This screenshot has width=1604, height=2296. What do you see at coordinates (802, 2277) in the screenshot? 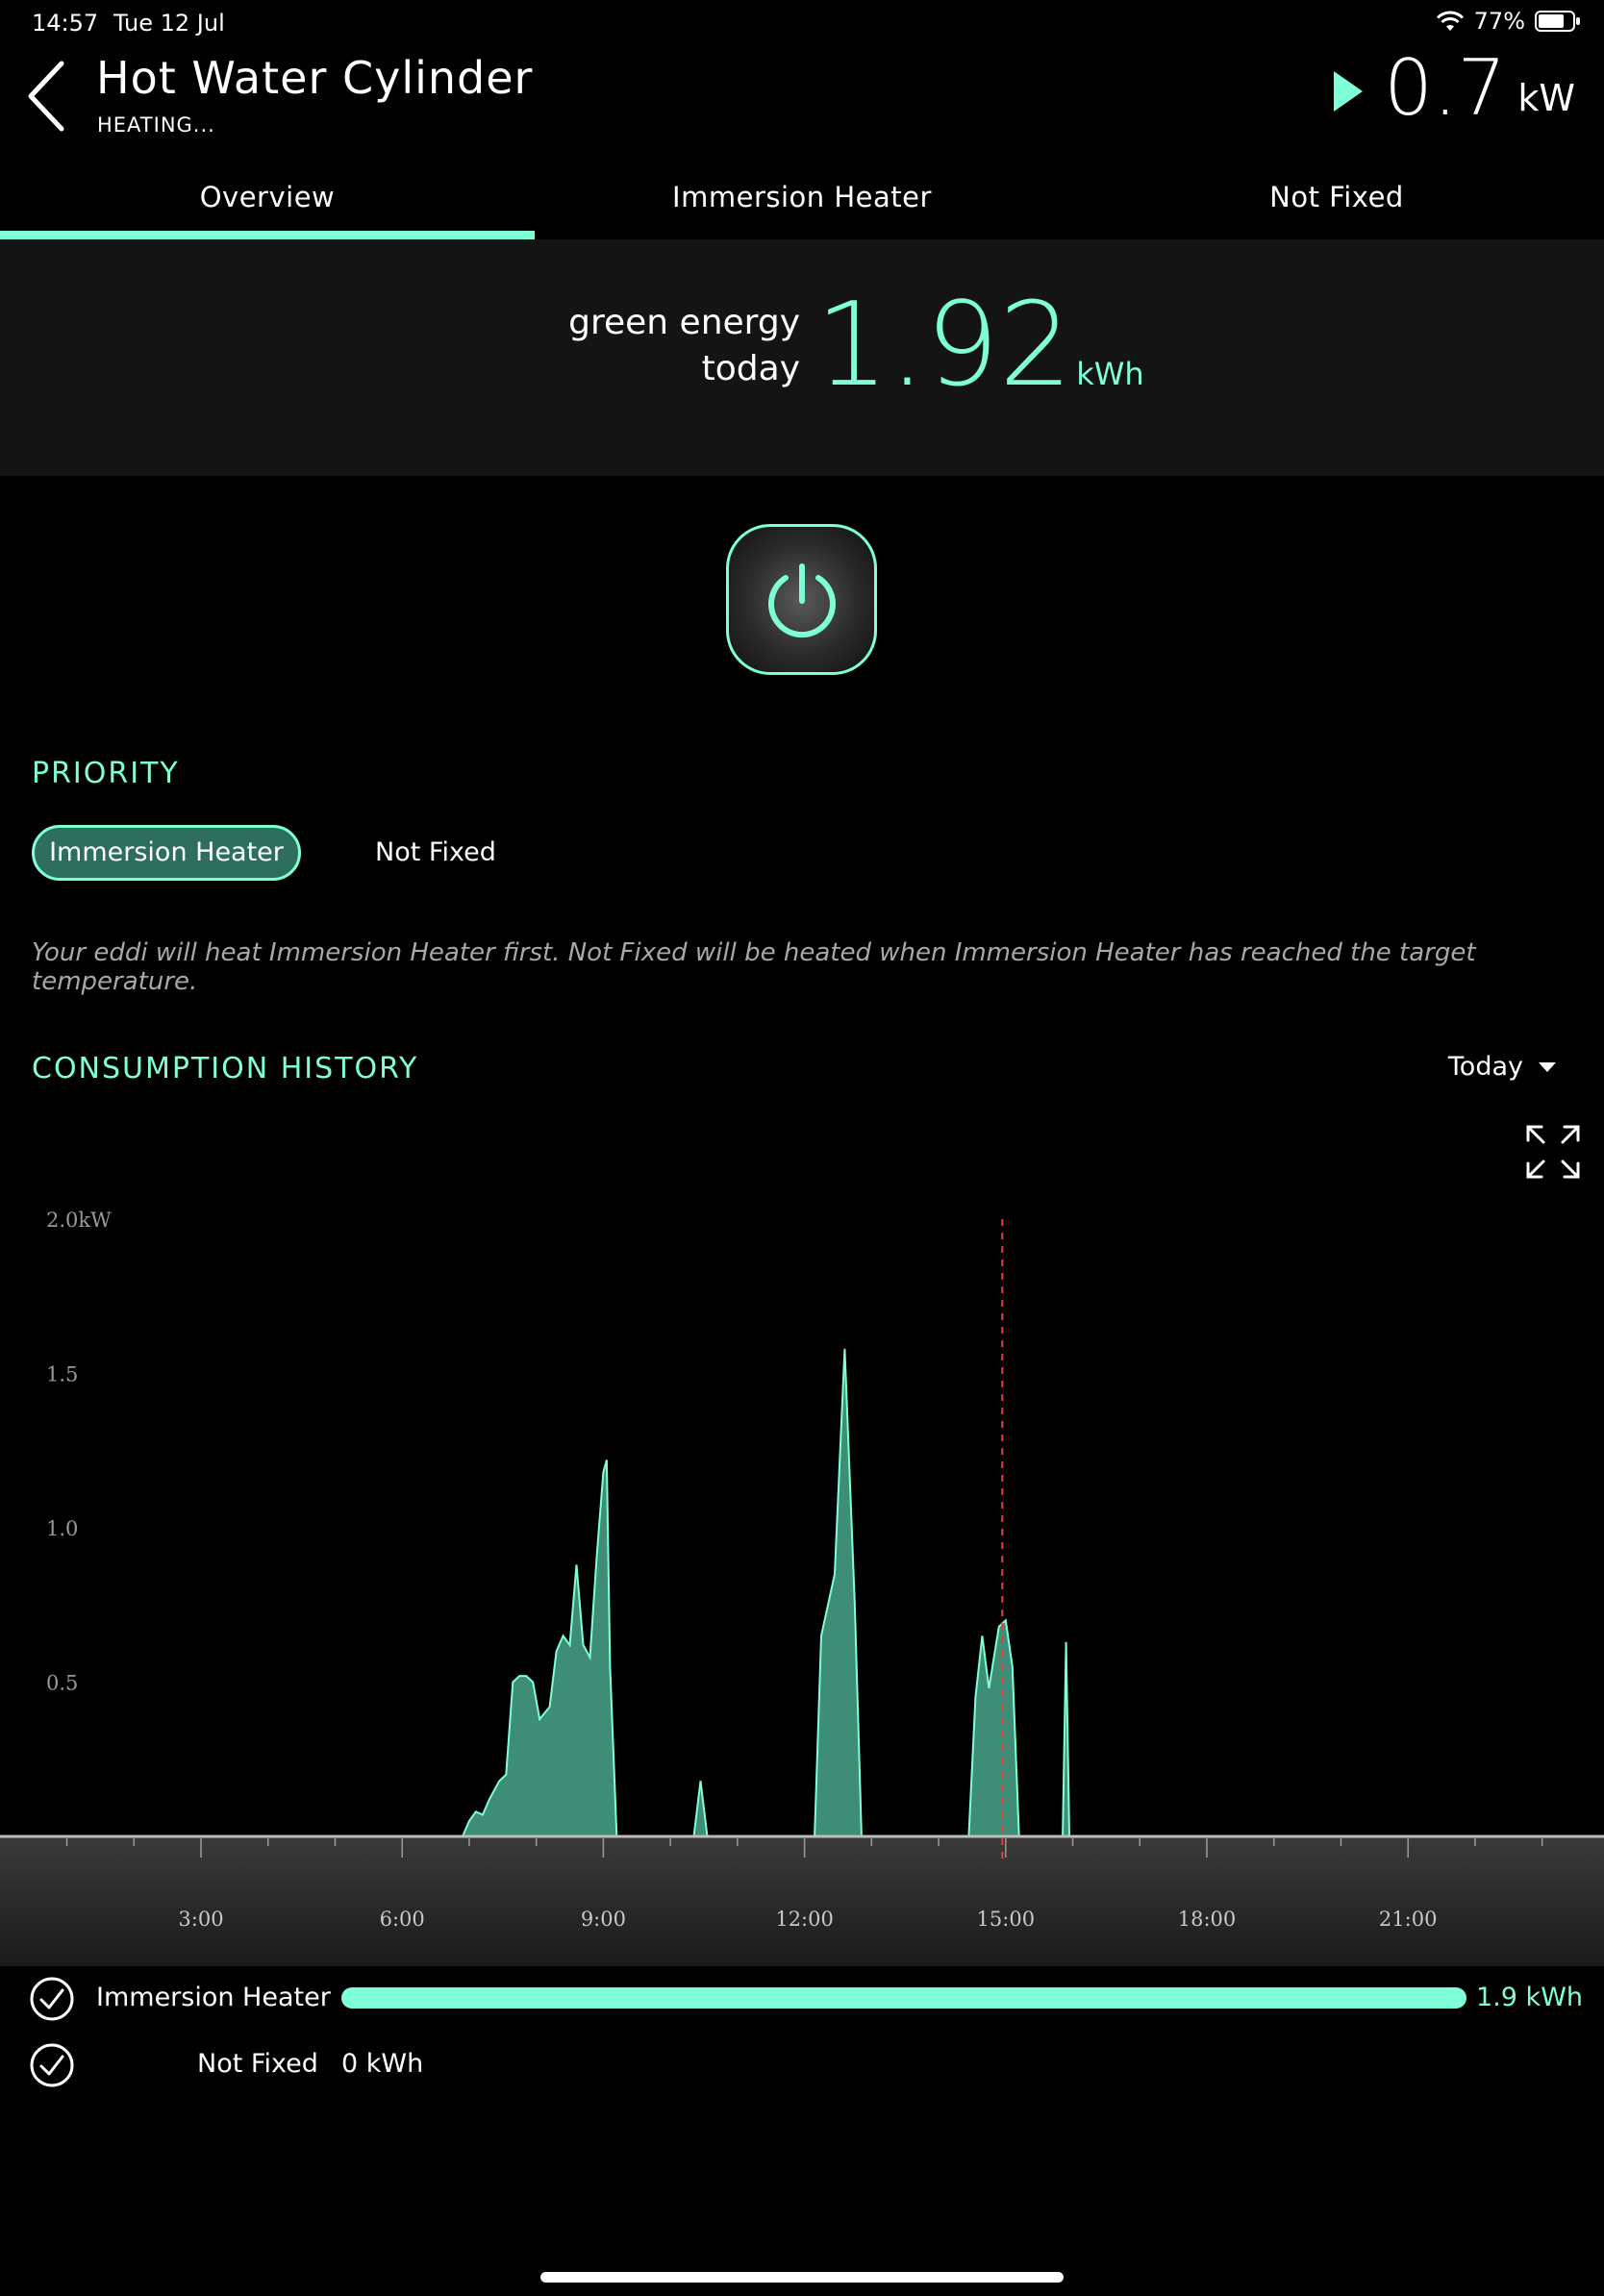
I see `home-indicator` at bounding box center [802, 2277].